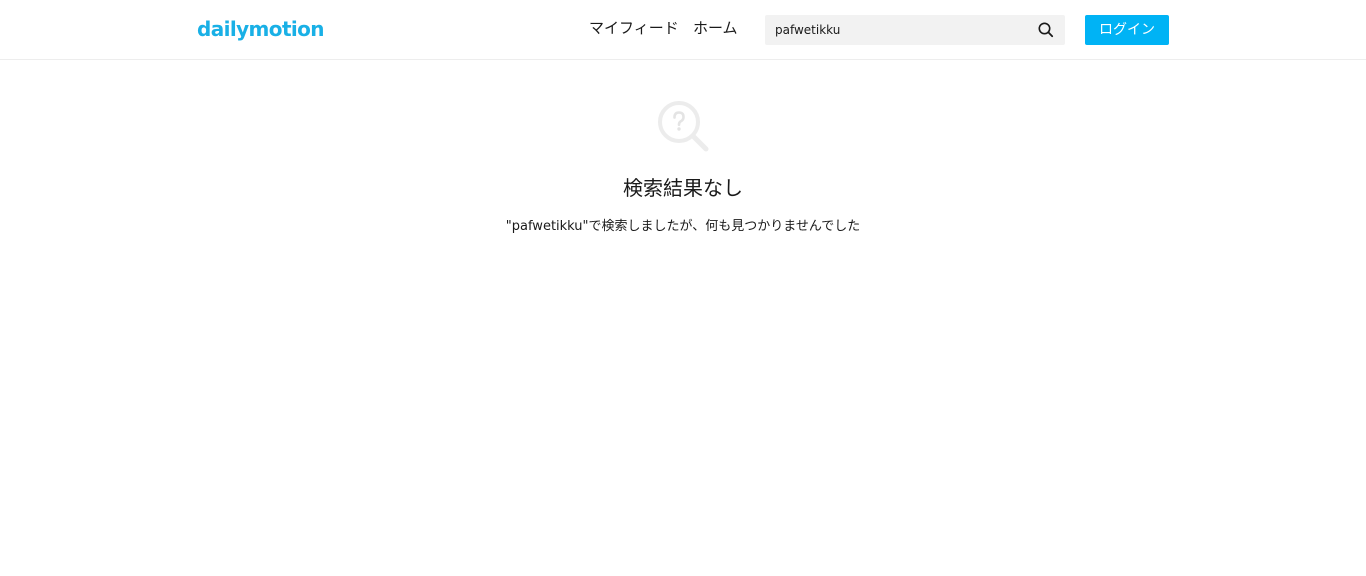  What do you see at coordinates (897, 30) in the screenshot?
I see `search-input` at bounding box center [897, 30].